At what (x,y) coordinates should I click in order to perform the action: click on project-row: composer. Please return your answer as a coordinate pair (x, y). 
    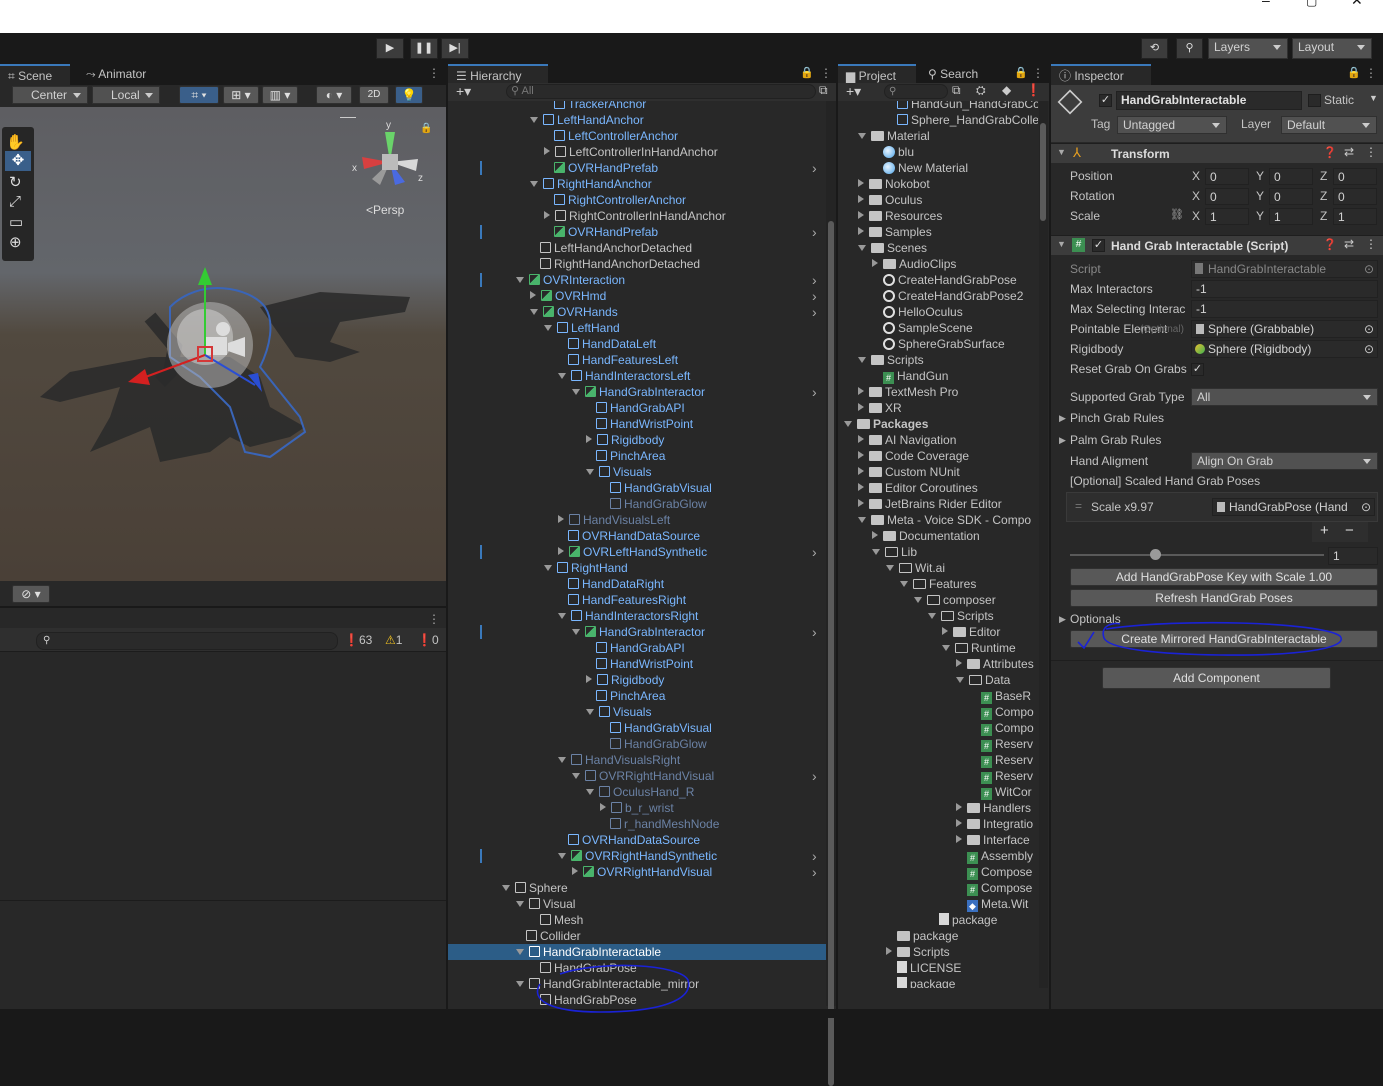
    Looking at the image, I should click on (938, 600).